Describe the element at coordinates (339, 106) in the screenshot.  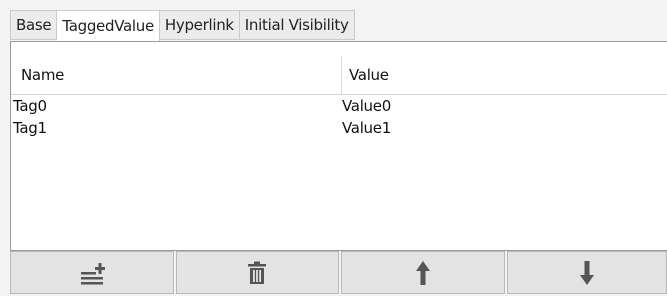
I see `table-row: Tag0 Value0` at that location.